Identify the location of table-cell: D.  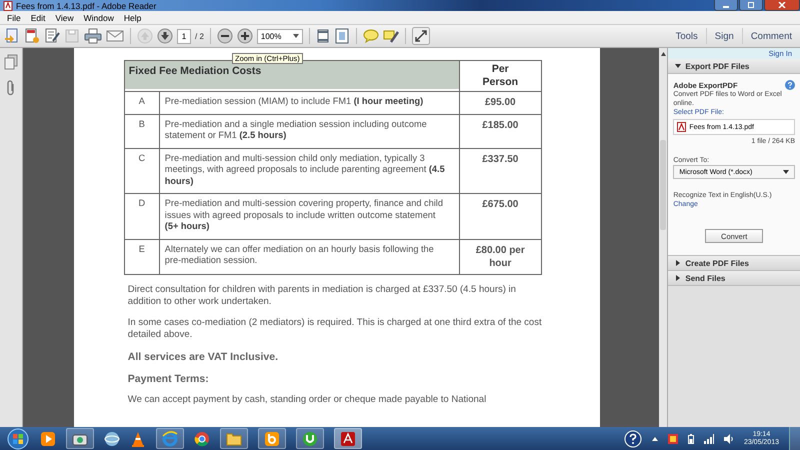
(142, 203).